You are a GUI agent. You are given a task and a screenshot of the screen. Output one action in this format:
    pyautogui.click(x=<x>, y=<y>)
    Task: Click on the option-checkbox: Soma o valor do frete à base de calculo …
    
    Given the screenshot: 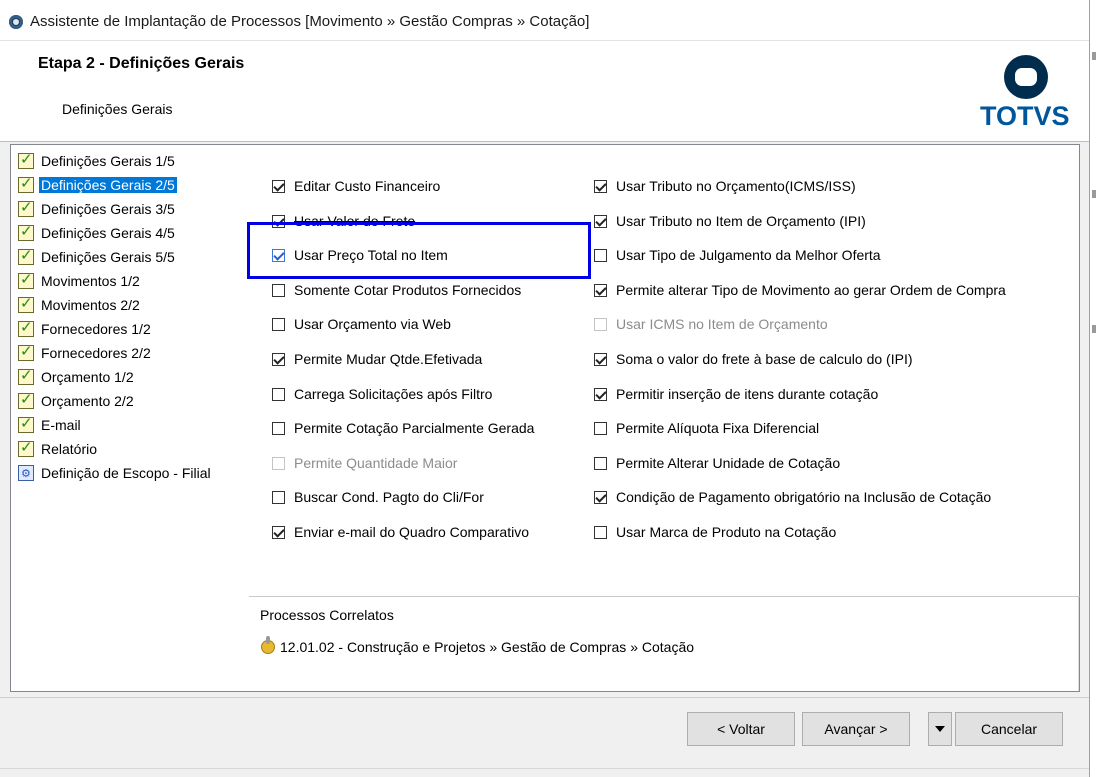 What is the action you would take?
    pyautogui.click(x=753, y=359)
    